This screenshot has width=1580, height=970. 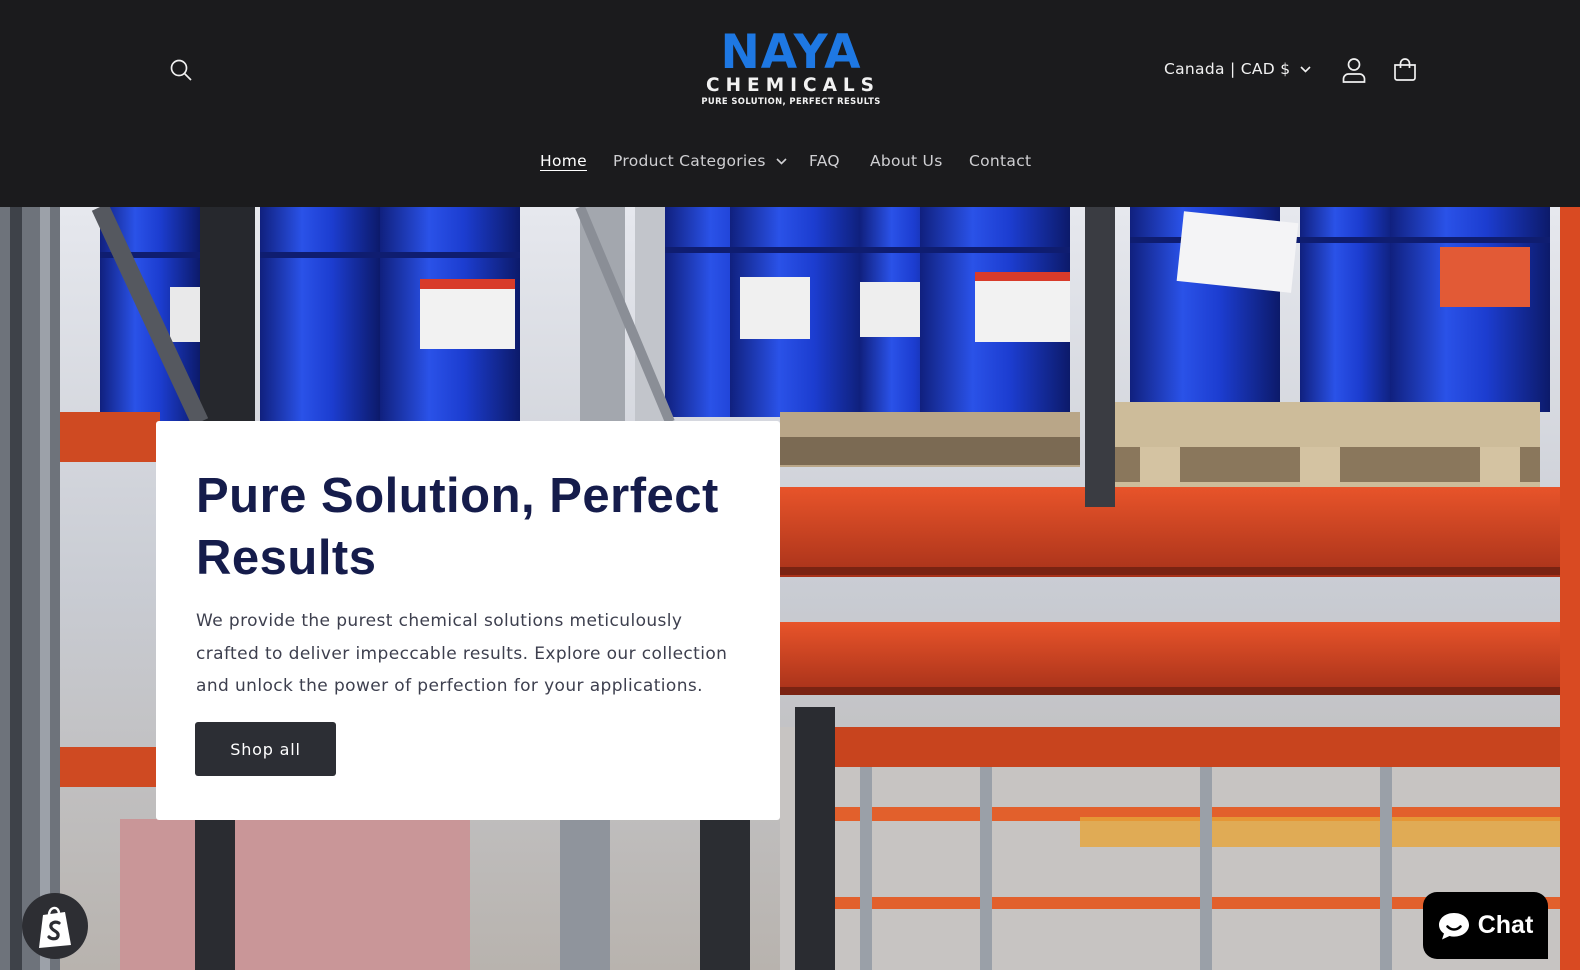 I want to click on country-currency-selector: Canada | CAD $, so click(x=1237, y=69).